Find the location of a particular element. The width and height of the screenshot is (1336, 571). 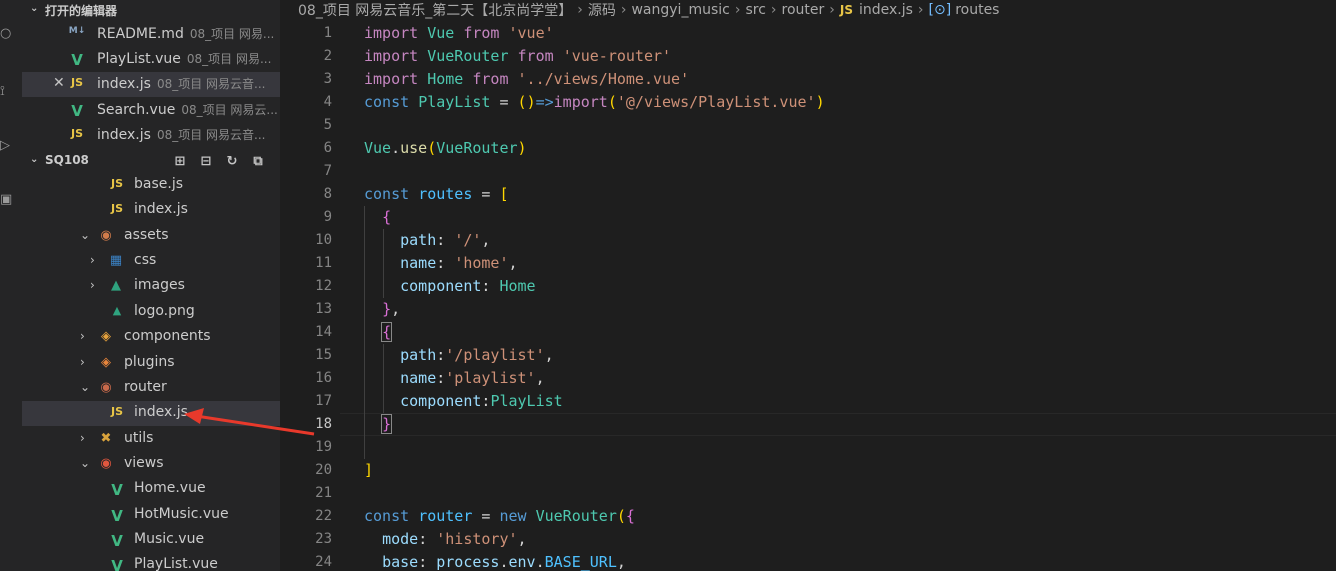

collapse-all-icon: ⧉ is located at coordinates (258, 162).